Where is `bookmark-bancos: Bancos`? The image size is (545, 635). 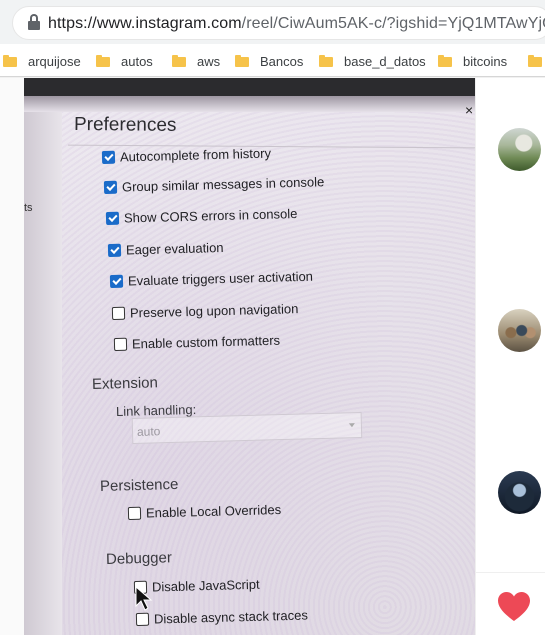
bookmark-bancos: Bancos is located at coordinates (269, 61).